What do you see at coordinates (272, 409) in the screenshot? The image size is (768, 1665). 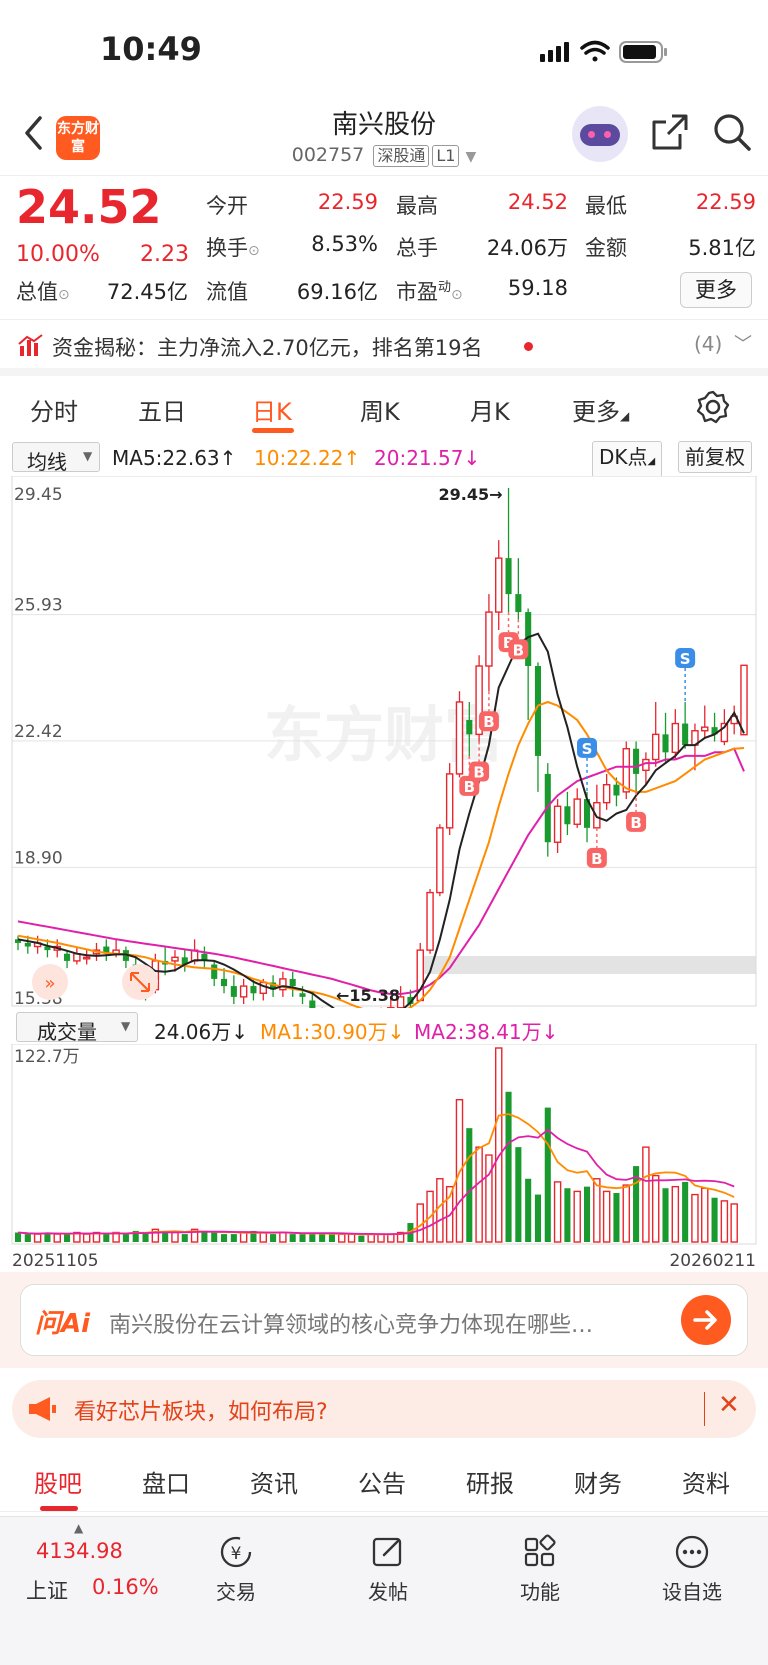 I see `tab-daily-k: 日K` at bounding box center [272, 409].